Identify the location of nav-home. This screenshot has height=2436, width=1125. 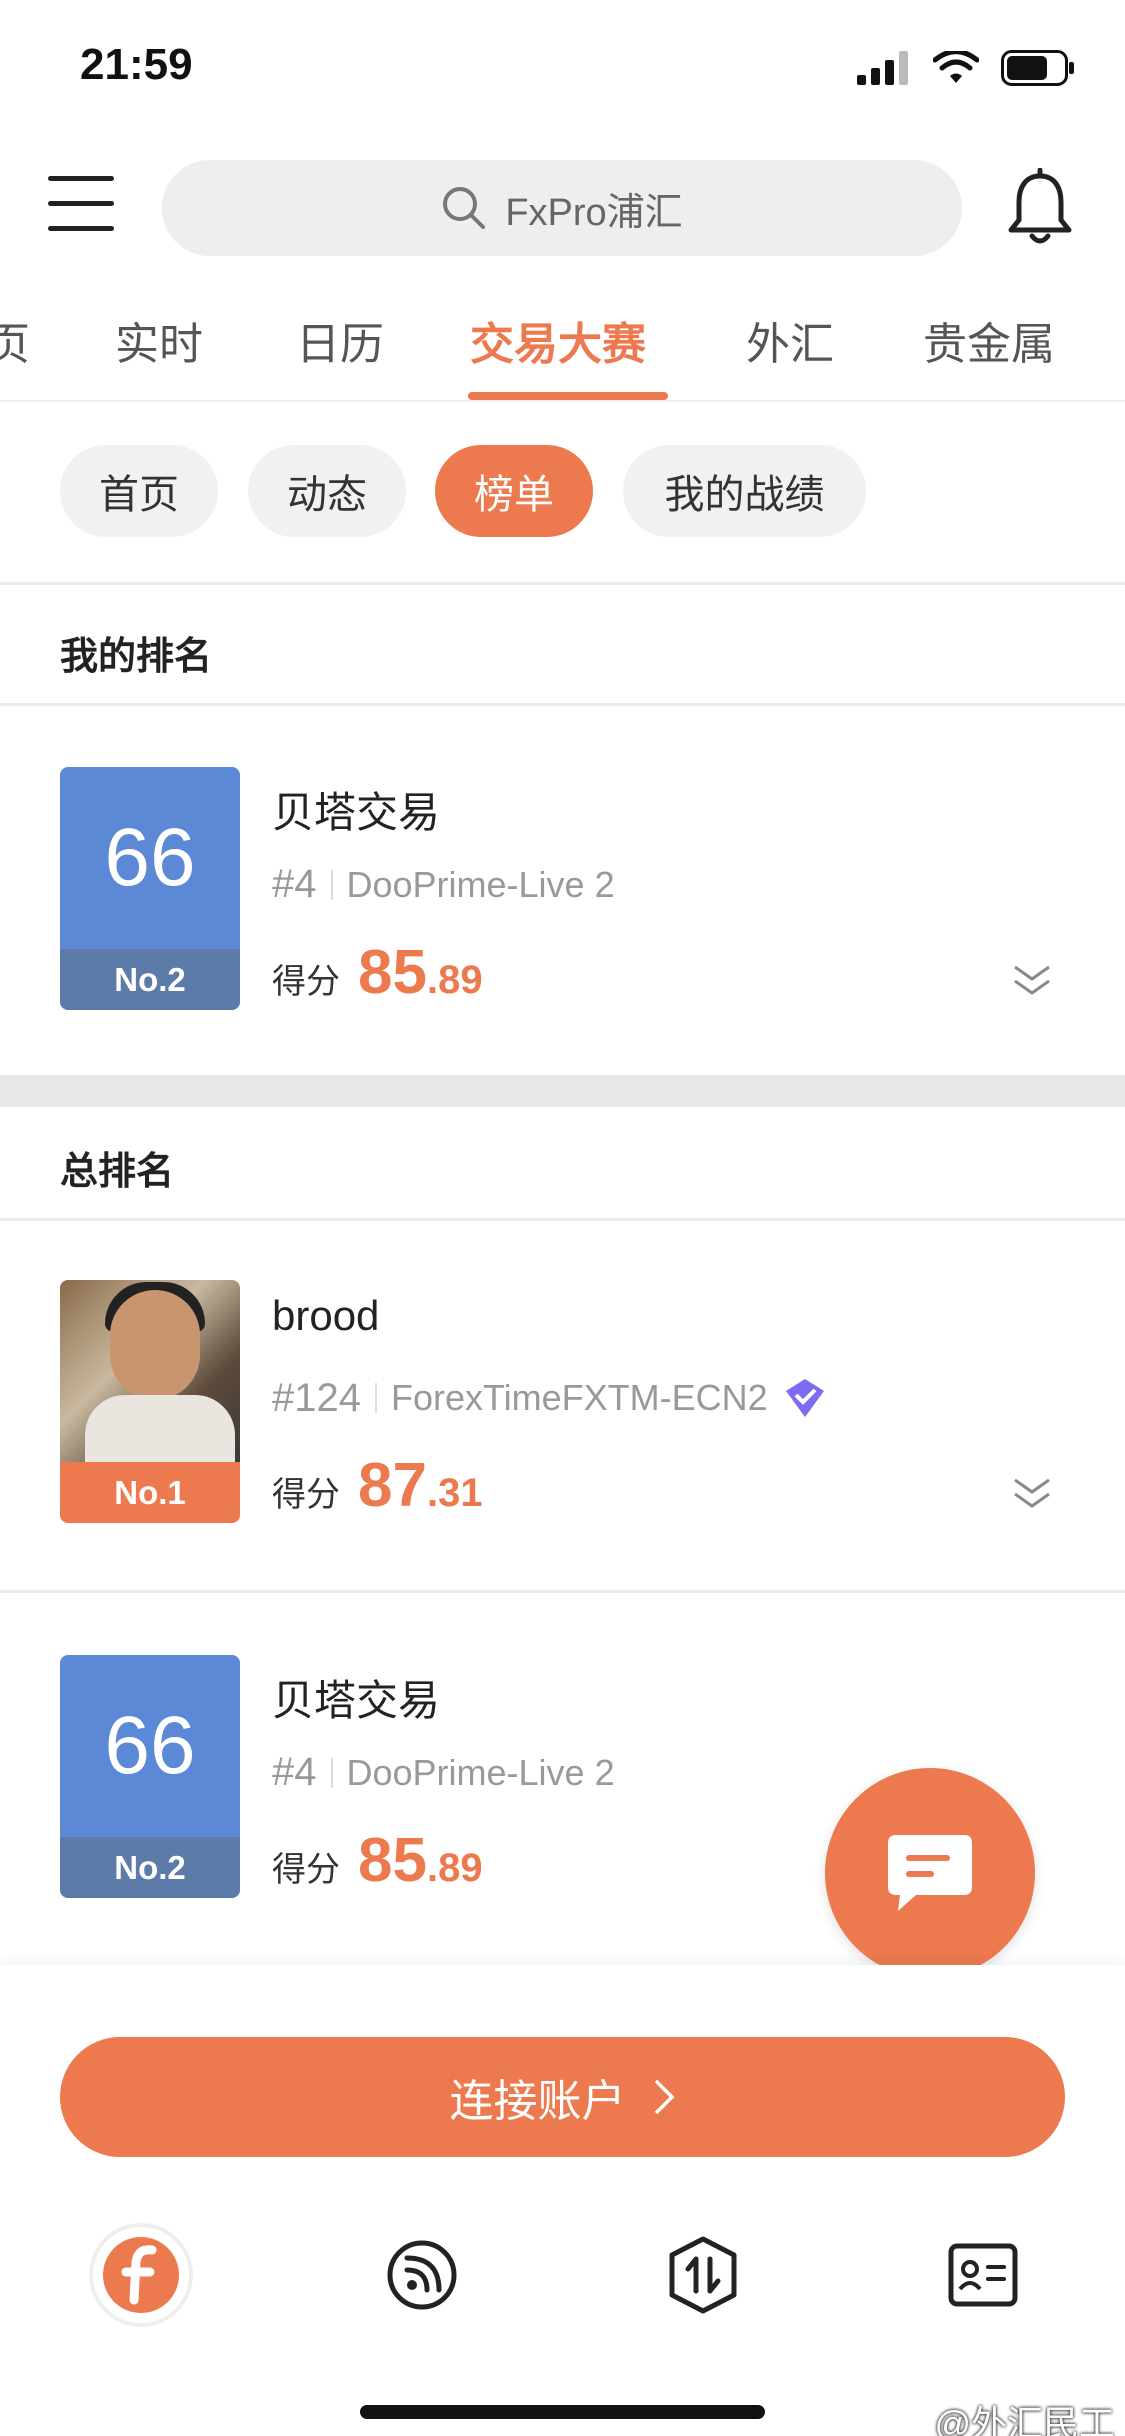
(141, 2275).